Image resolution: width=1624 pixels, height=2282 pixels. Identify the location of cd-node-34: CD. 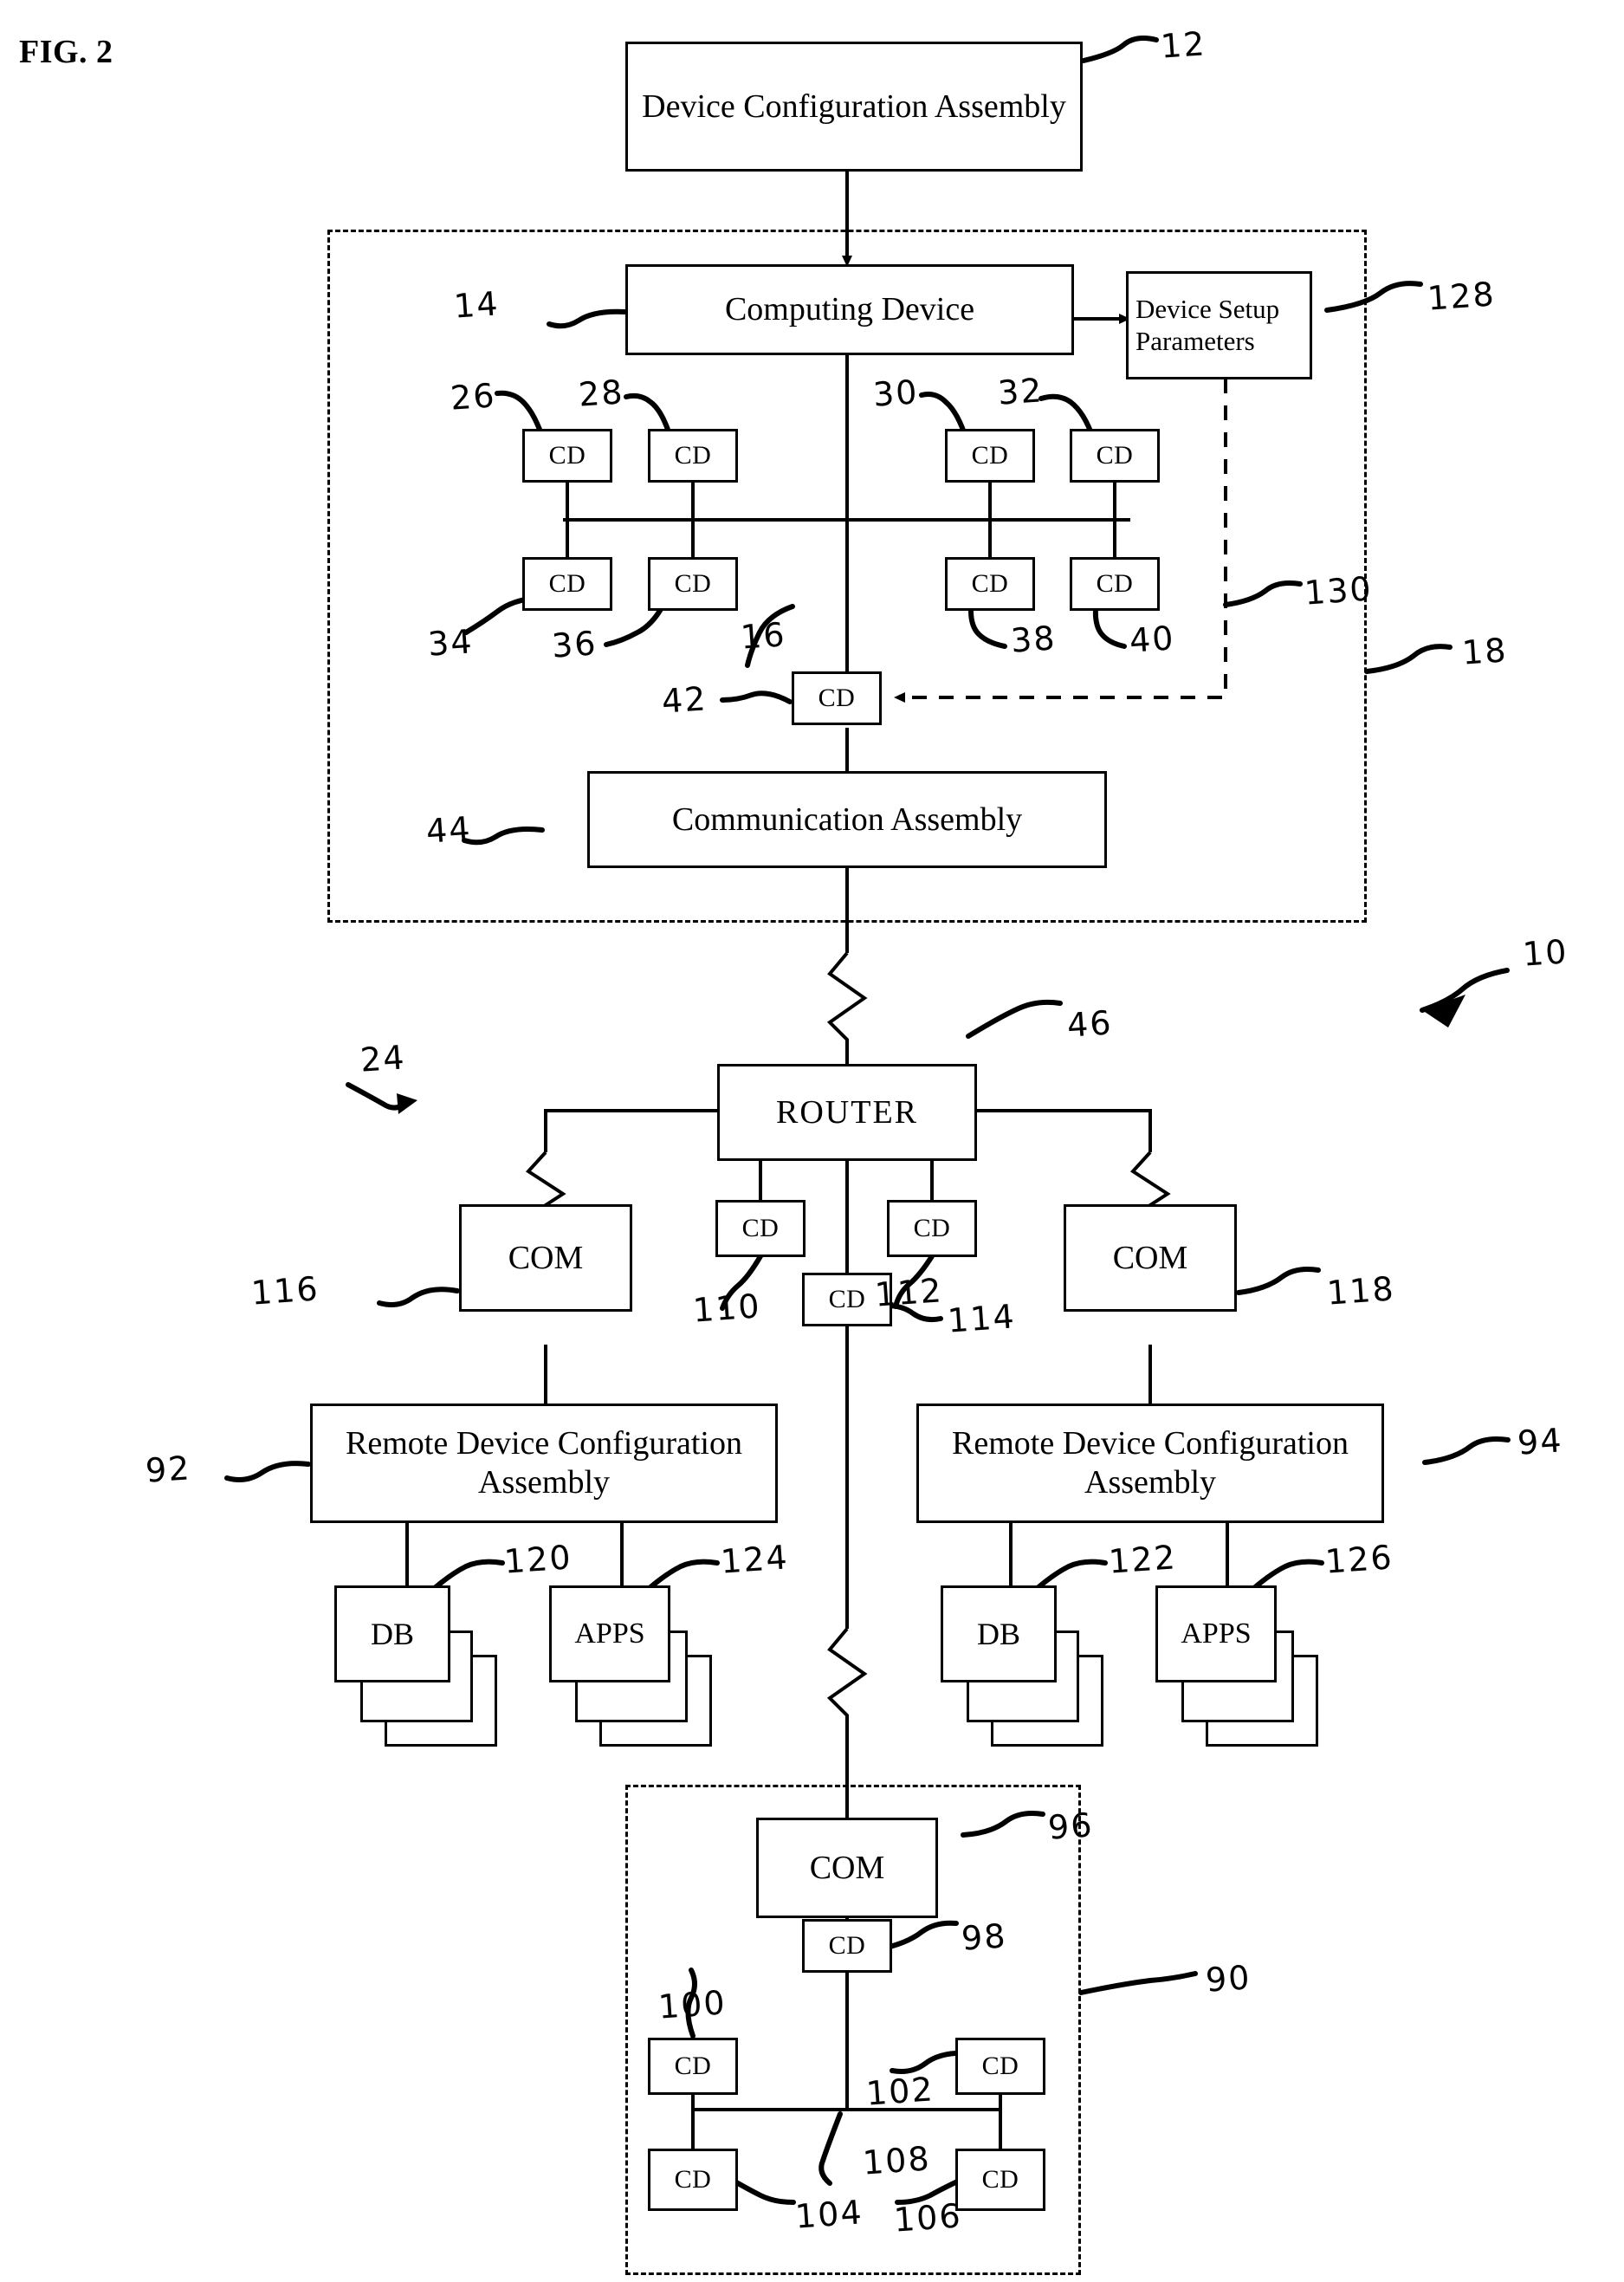
(567, 584).